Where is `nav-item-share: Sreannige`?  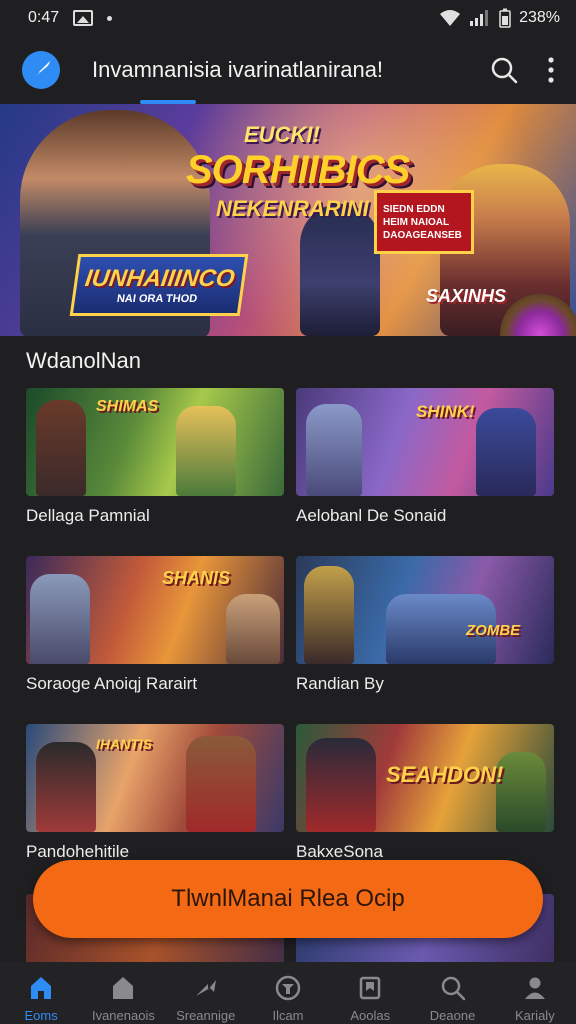
nav-item-share: Sreannige is located at coordinates (206, 993).